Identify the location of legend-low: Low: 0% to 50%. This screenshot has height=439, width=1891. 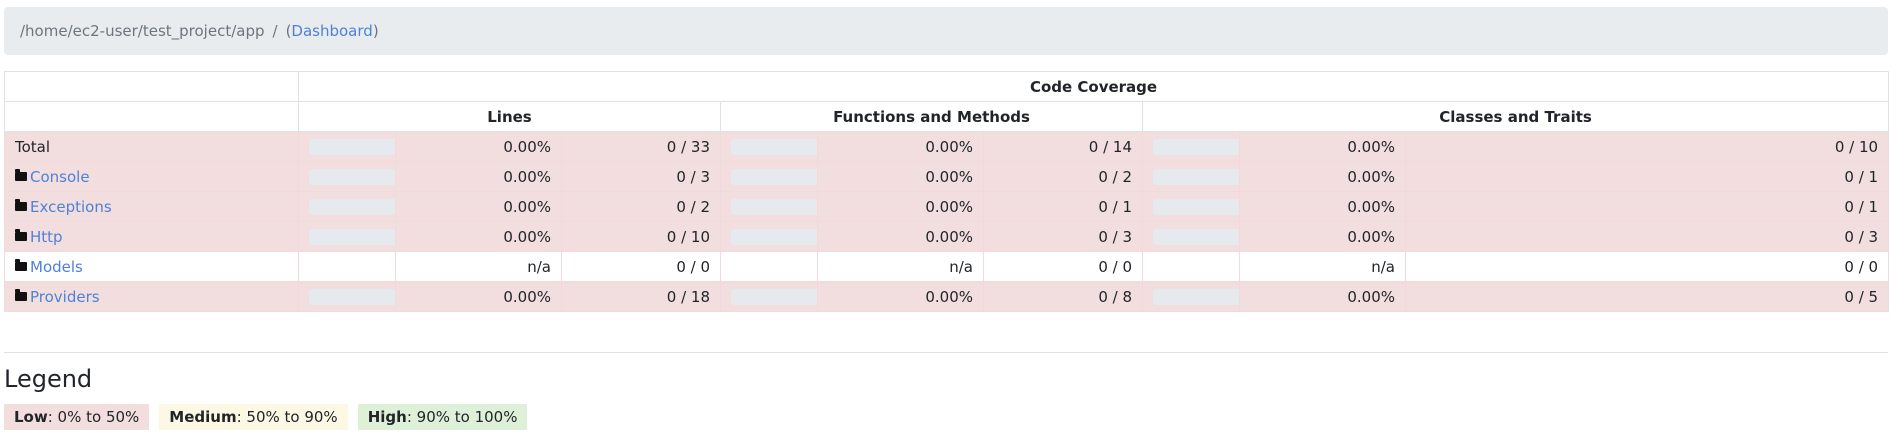
(77, 417).